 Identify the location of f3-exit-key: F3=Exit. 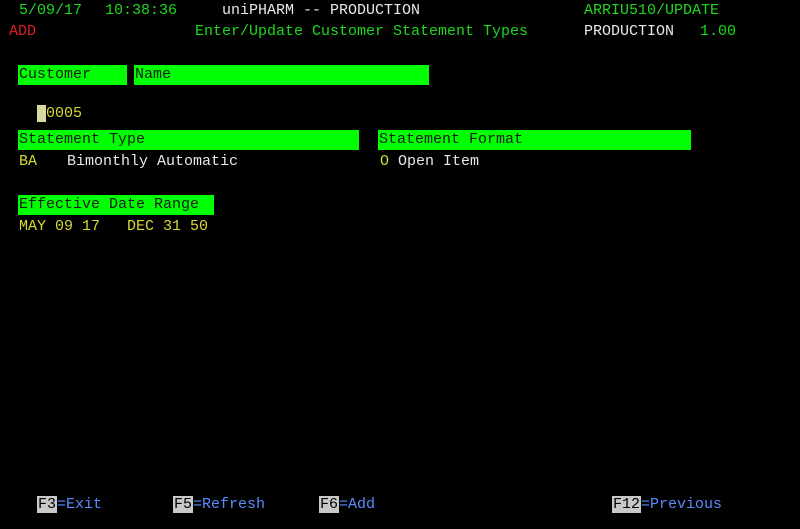
(60, 496).